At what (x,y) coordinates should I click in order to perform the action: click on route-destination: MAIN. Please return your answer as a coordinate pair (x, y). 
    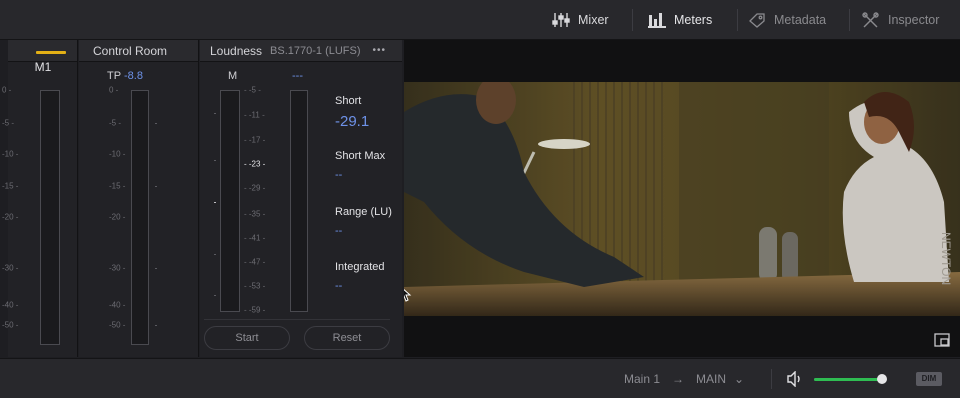
    Looking at the image, I should click on (711, 379).